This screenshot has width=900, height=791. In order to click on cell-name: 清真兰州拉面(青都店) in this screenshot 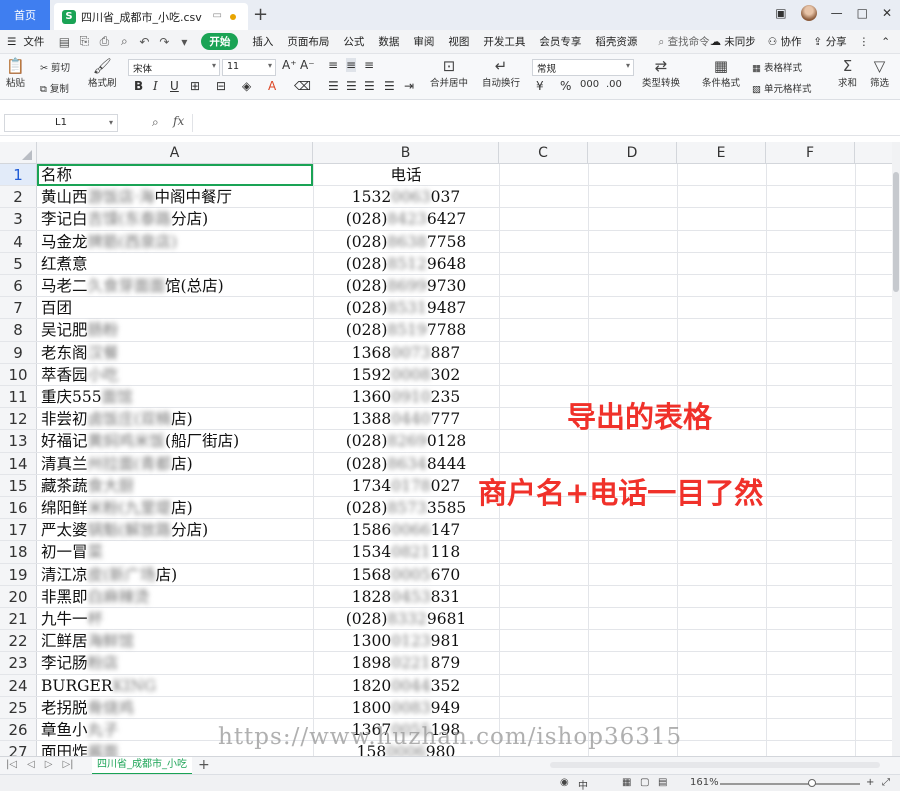, I will do `click(117, 463)`.